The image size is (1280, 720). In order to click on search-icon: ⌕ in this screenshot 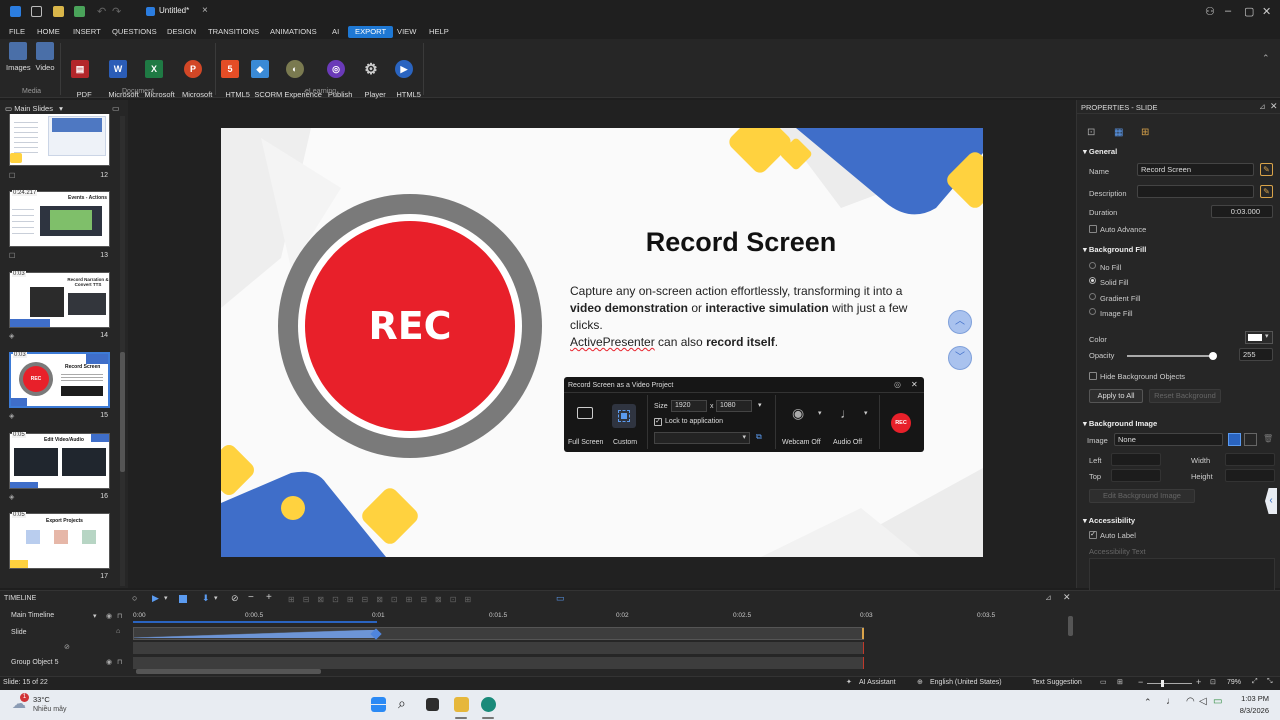, I will do `click(402, 703)`.